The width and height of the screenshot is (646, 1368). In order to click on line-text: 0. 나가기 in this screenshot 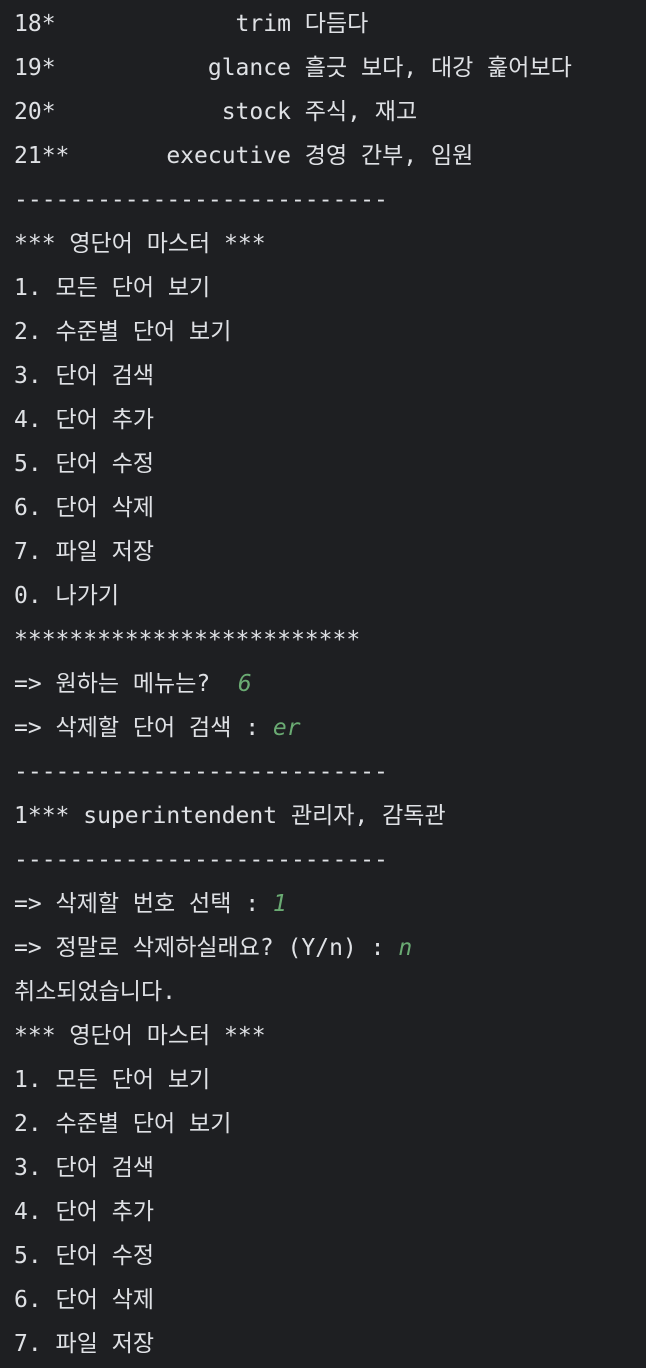, I will do `click(67, 596)`.